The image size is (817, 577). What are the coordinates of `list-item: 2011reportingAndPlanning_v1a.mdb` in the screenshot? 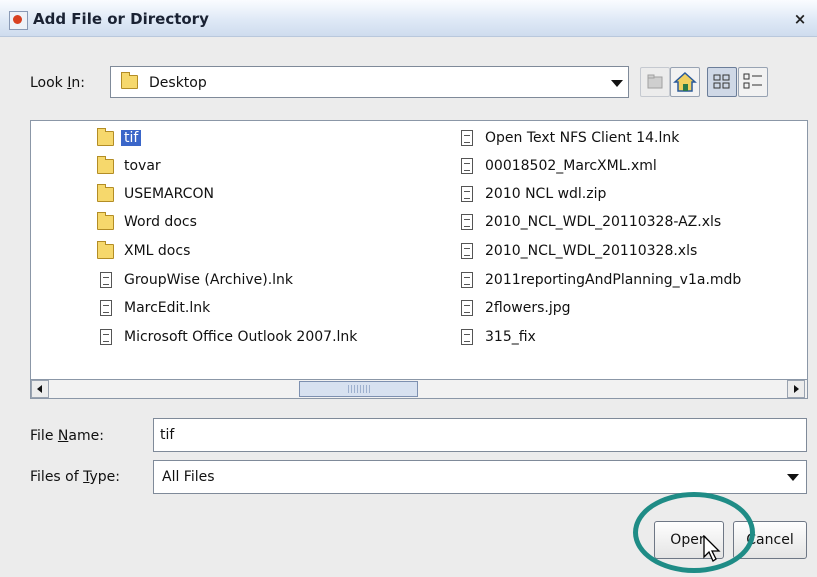 It's located at (599, 280).